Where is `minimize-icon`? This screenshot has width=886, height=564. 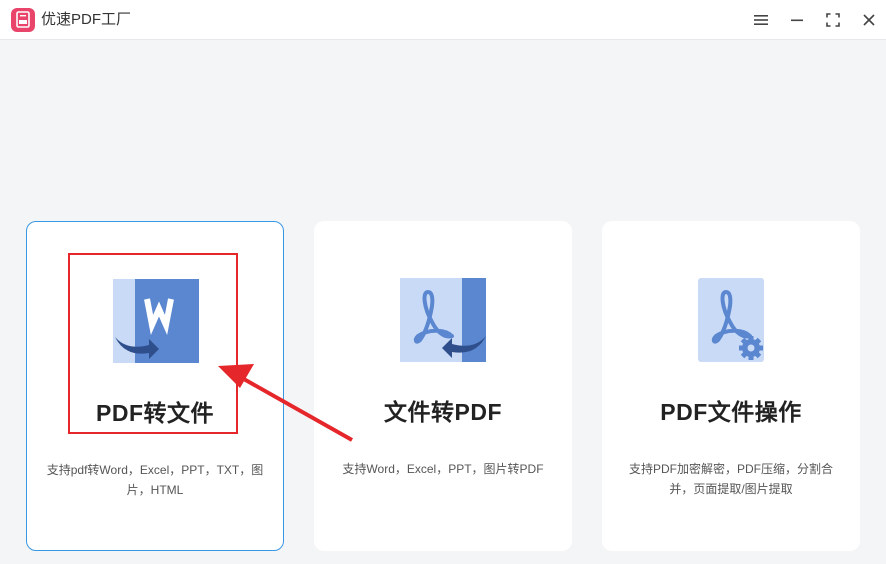 minimize-icon is located at coordinates (797, 20).